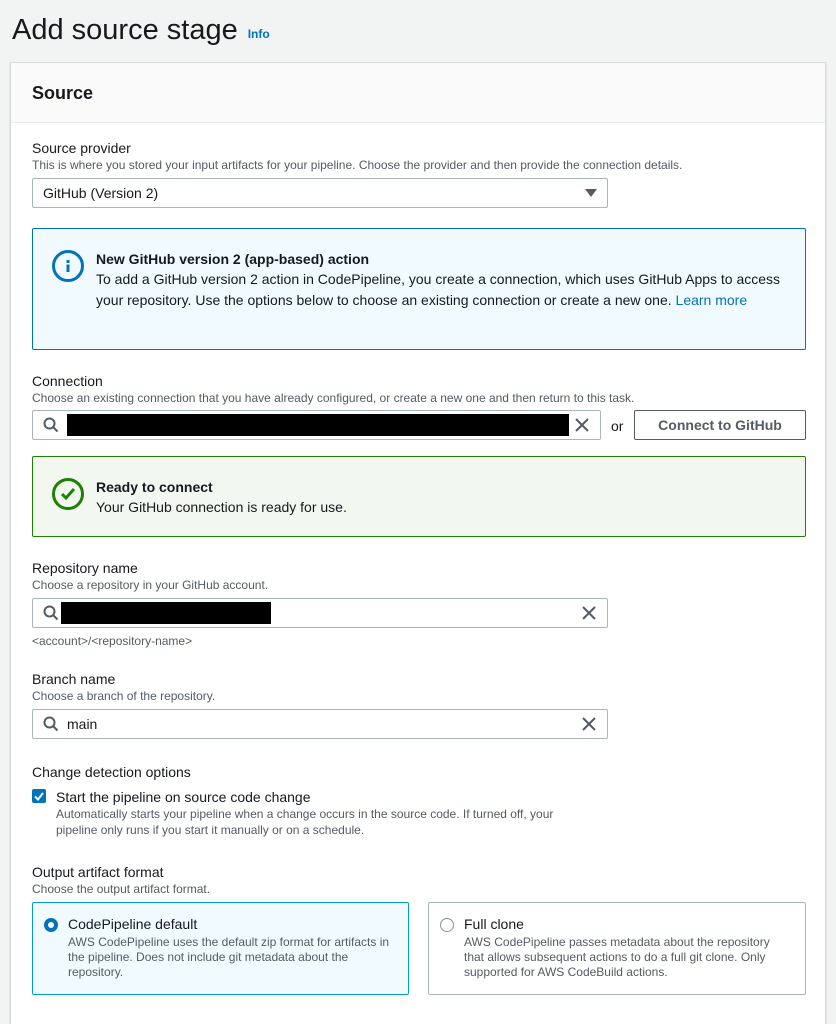 The width and height of the screenshot is (836, 1024). Describe the element at coordinates (720, 425) in the screenshot. I see `connect-to-github-button: Connect to GitHub` at that location.